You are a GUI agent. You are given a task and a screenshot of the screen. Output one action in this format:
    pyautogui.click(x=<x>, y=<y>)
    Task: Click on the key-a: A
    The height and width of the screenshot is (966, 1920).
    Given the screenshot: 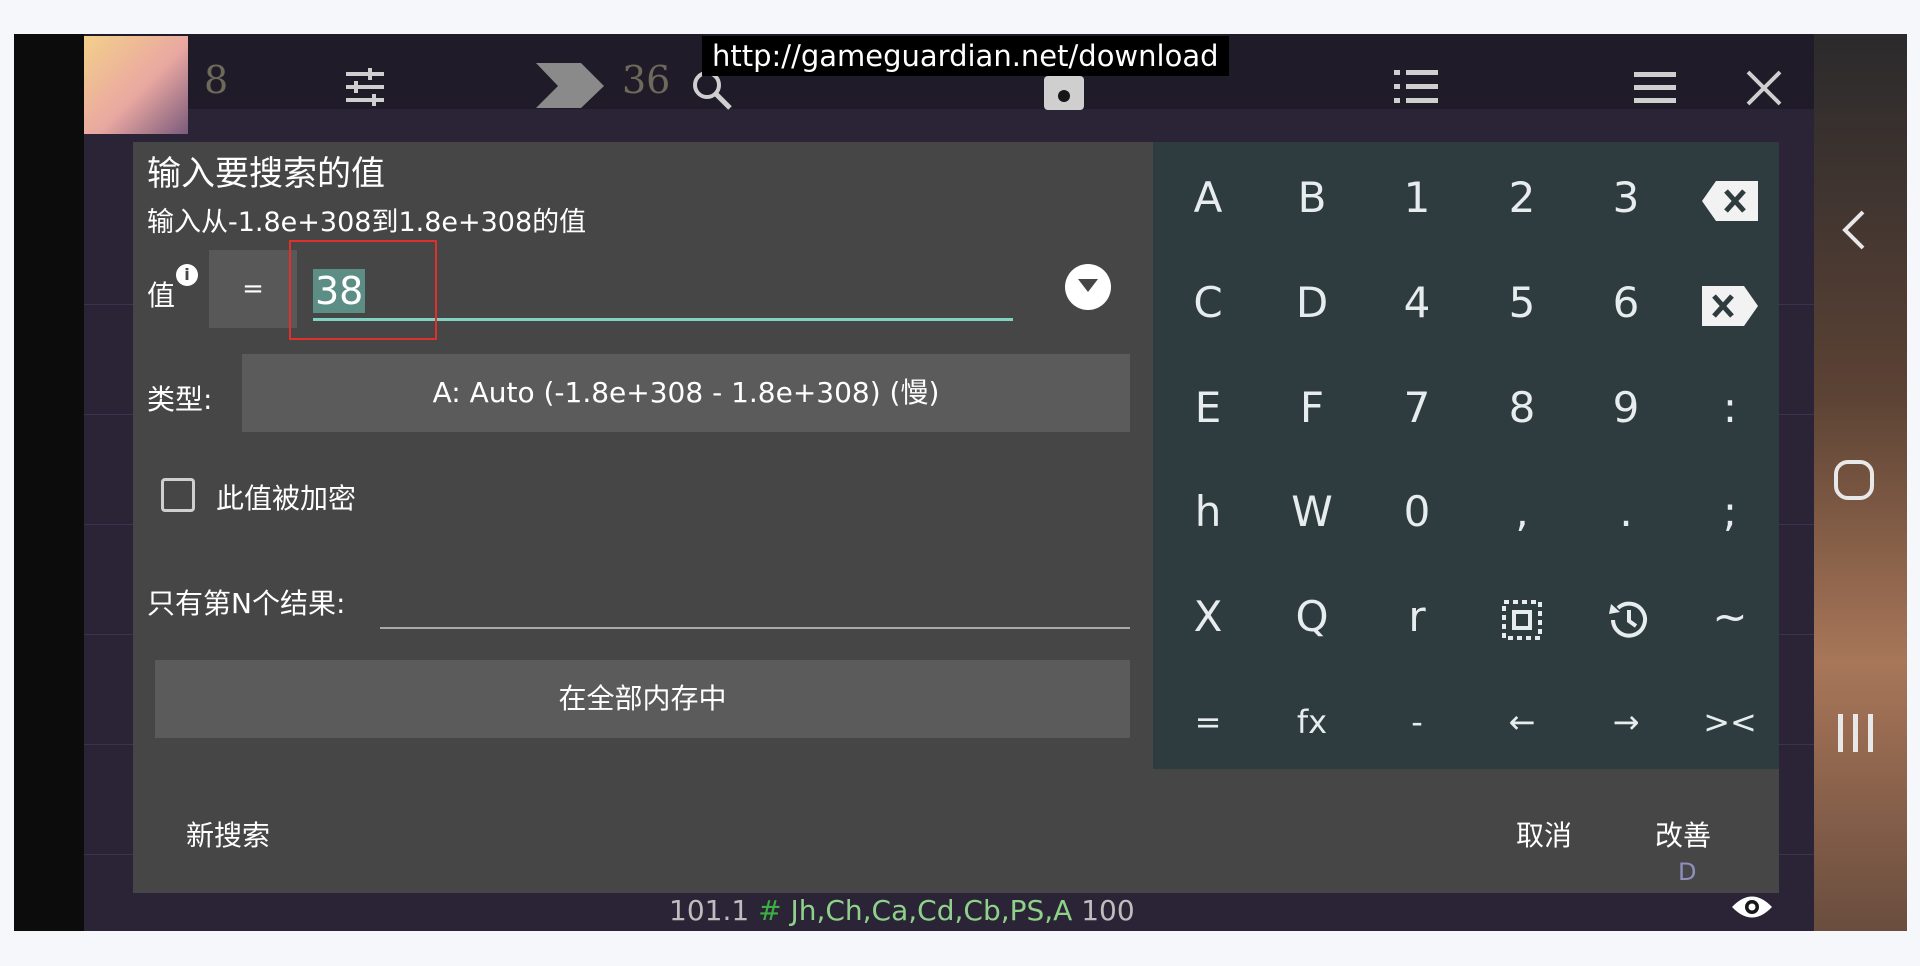 What is the action you would take?
    pyautogui.click(x=1208, y=198)
    